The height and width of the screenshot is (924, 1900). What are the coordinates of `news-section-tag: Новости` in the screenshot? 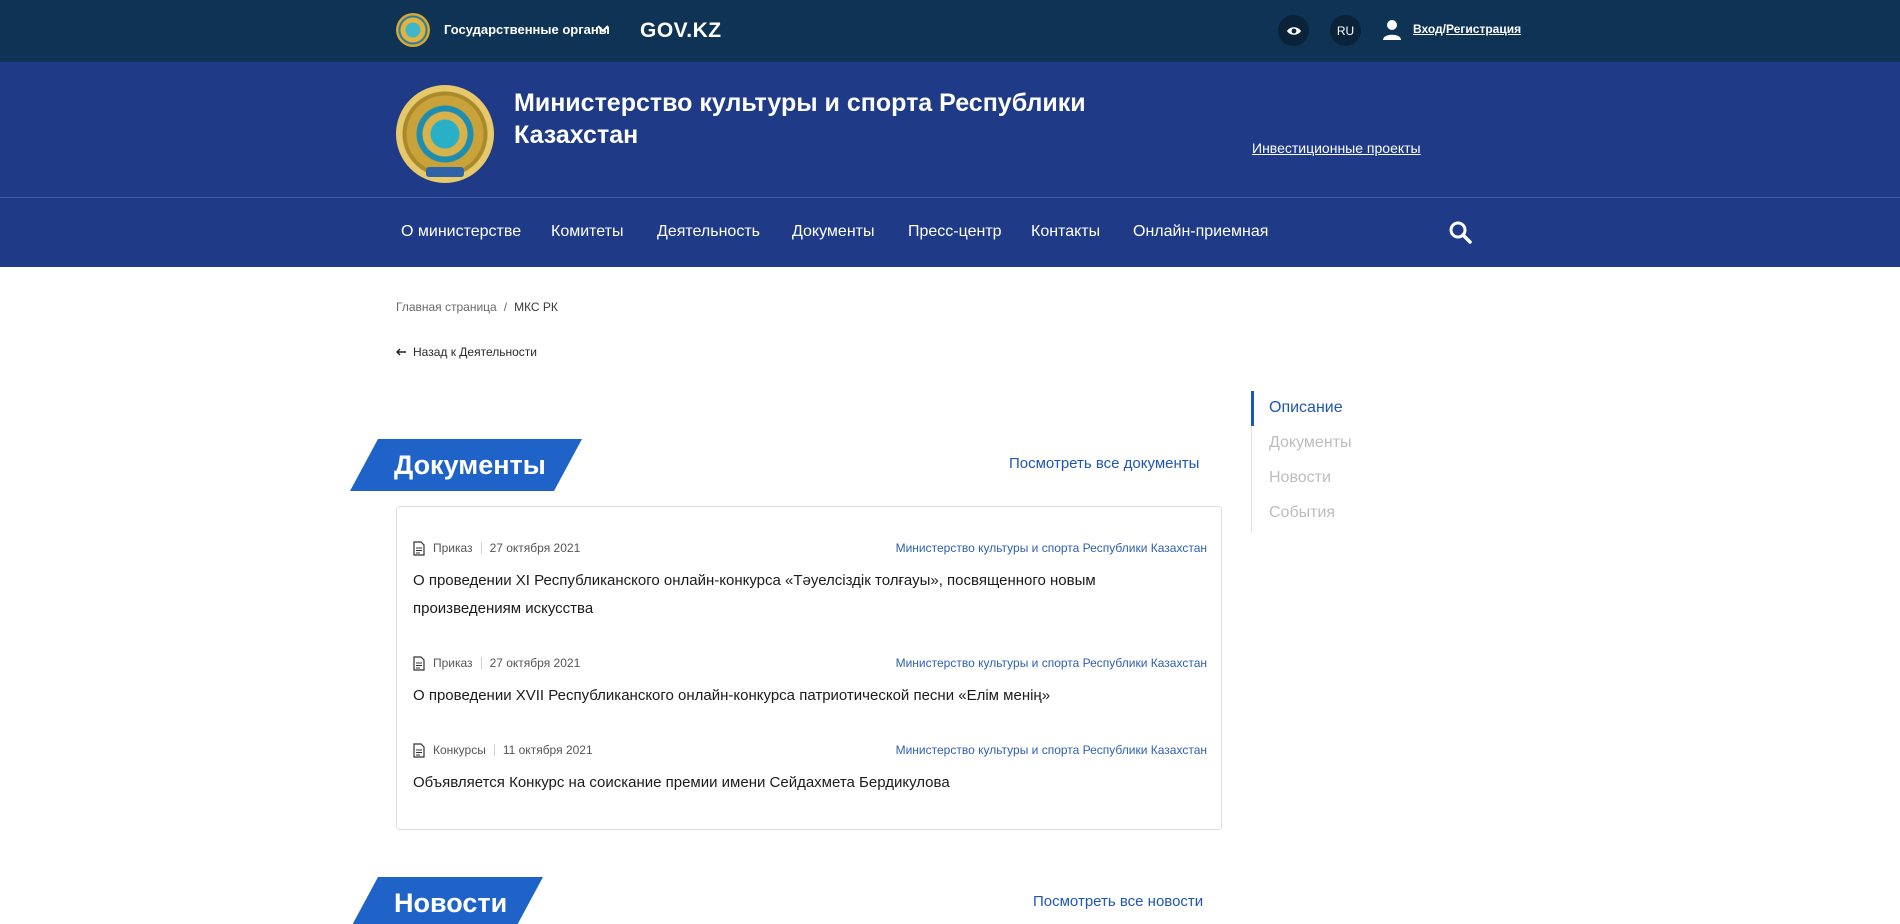 It's located at (446, 900).